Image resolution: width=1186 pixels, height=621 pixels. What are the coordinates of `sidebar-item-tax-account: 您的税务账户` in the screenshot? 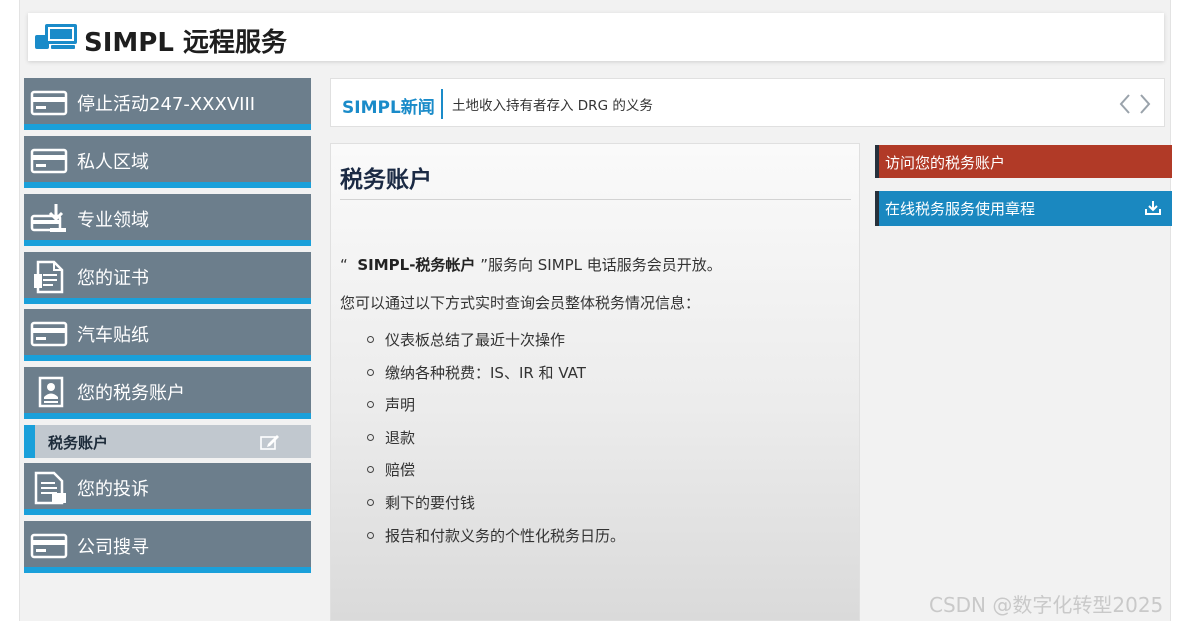 It's located at (167, 393).